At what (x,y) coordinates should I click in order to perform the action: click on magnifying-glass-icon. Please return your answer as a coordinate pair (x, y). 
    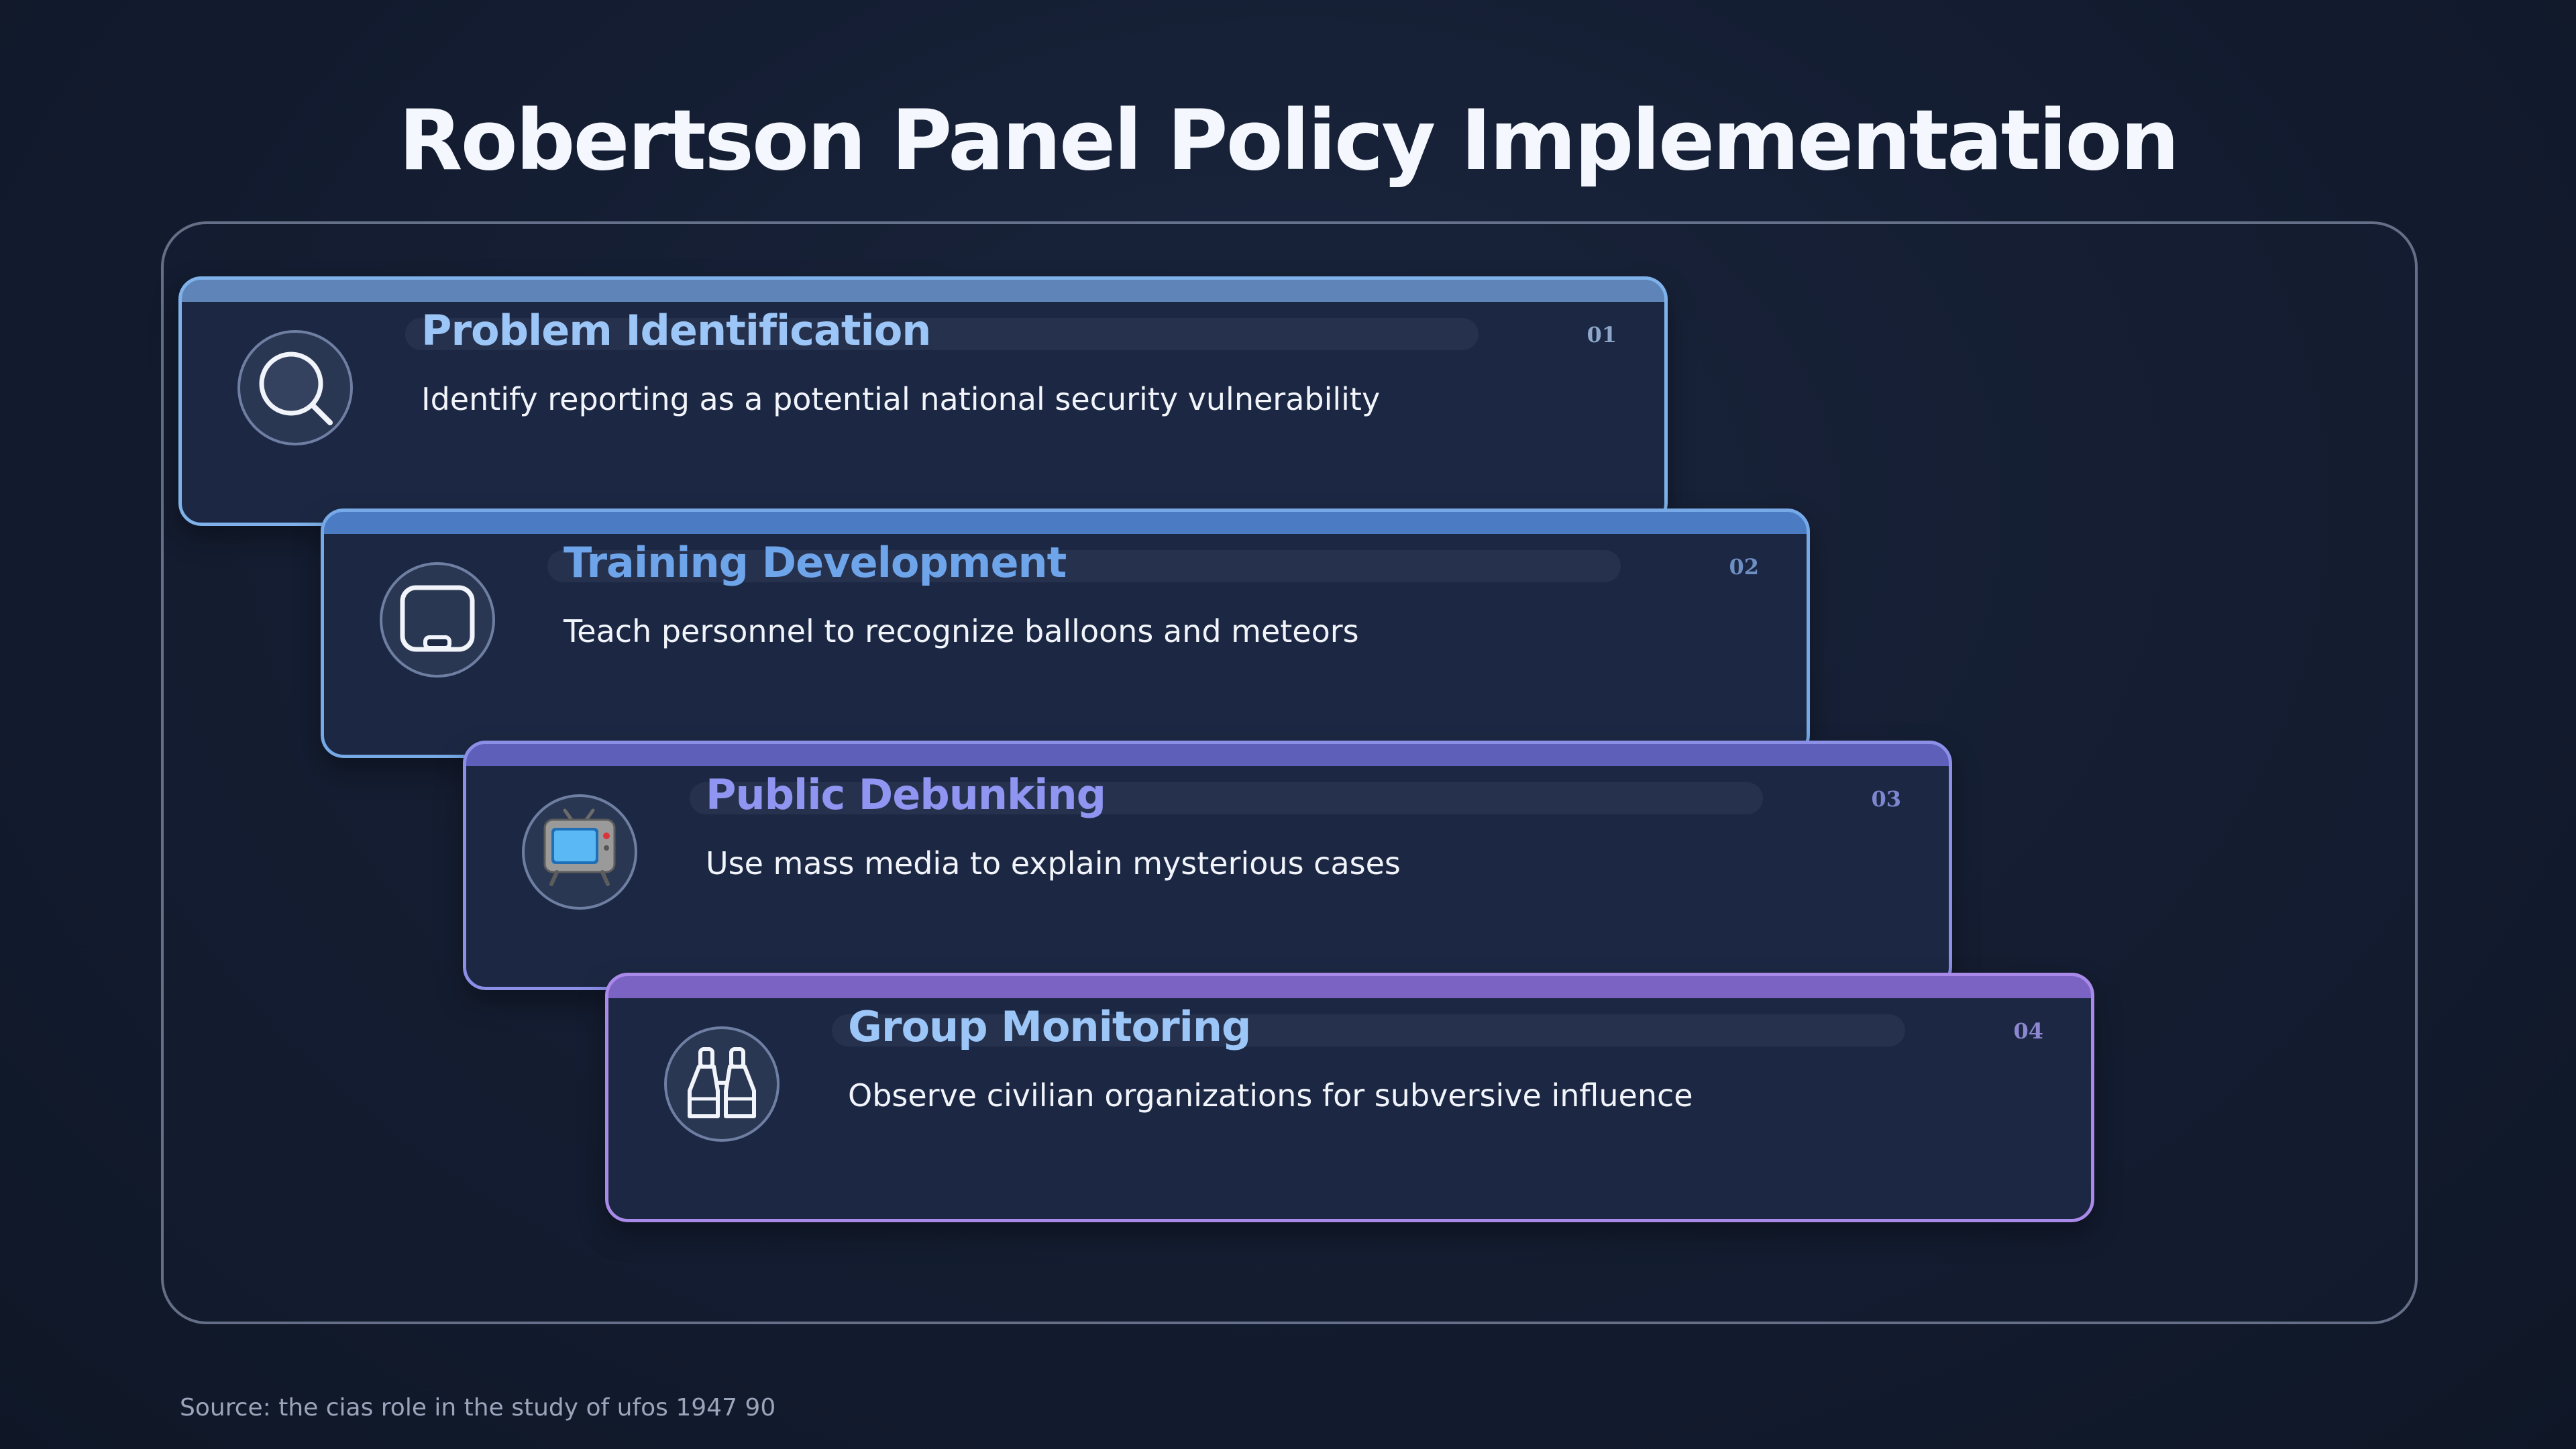
    Looking at the image, I should click on (296, 388).